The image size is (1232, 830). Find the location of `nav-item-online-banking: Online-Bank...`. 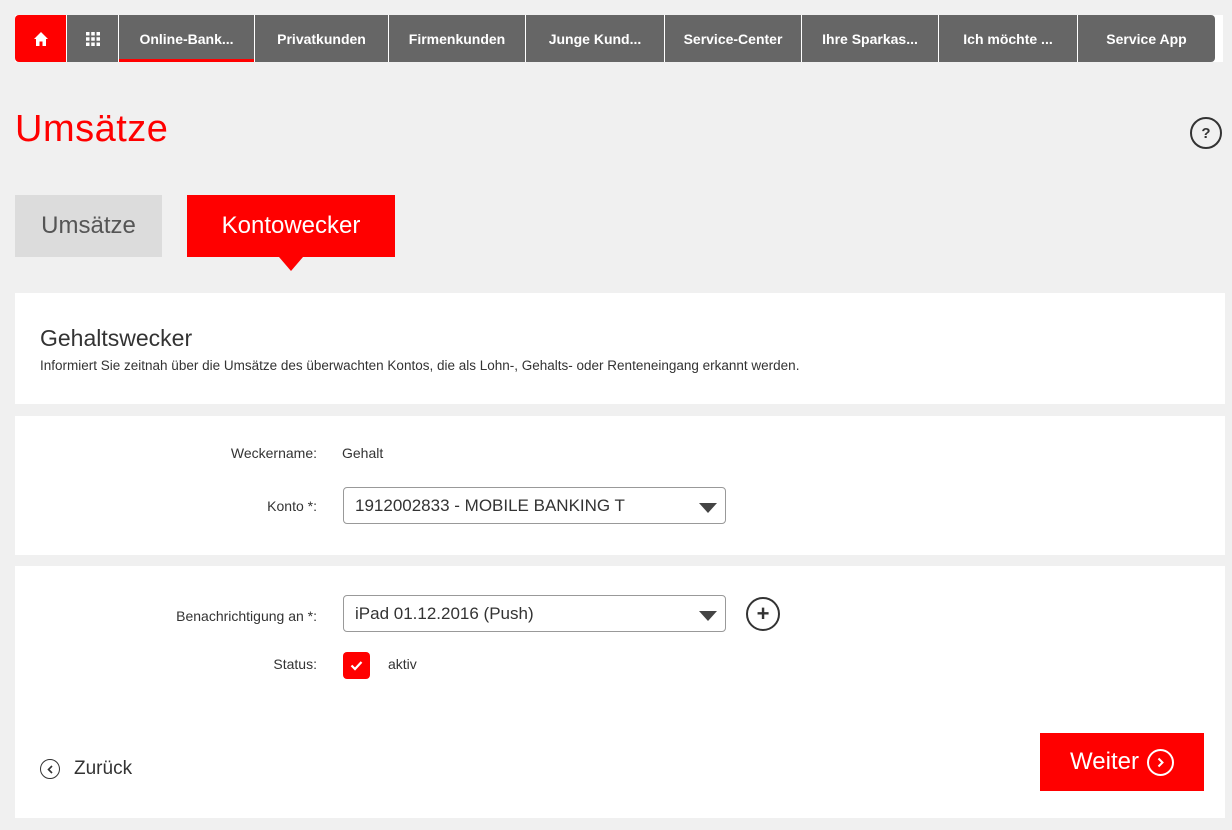

nav-item-online-banking: Online-Bank... is located at coordinates (187, 38).